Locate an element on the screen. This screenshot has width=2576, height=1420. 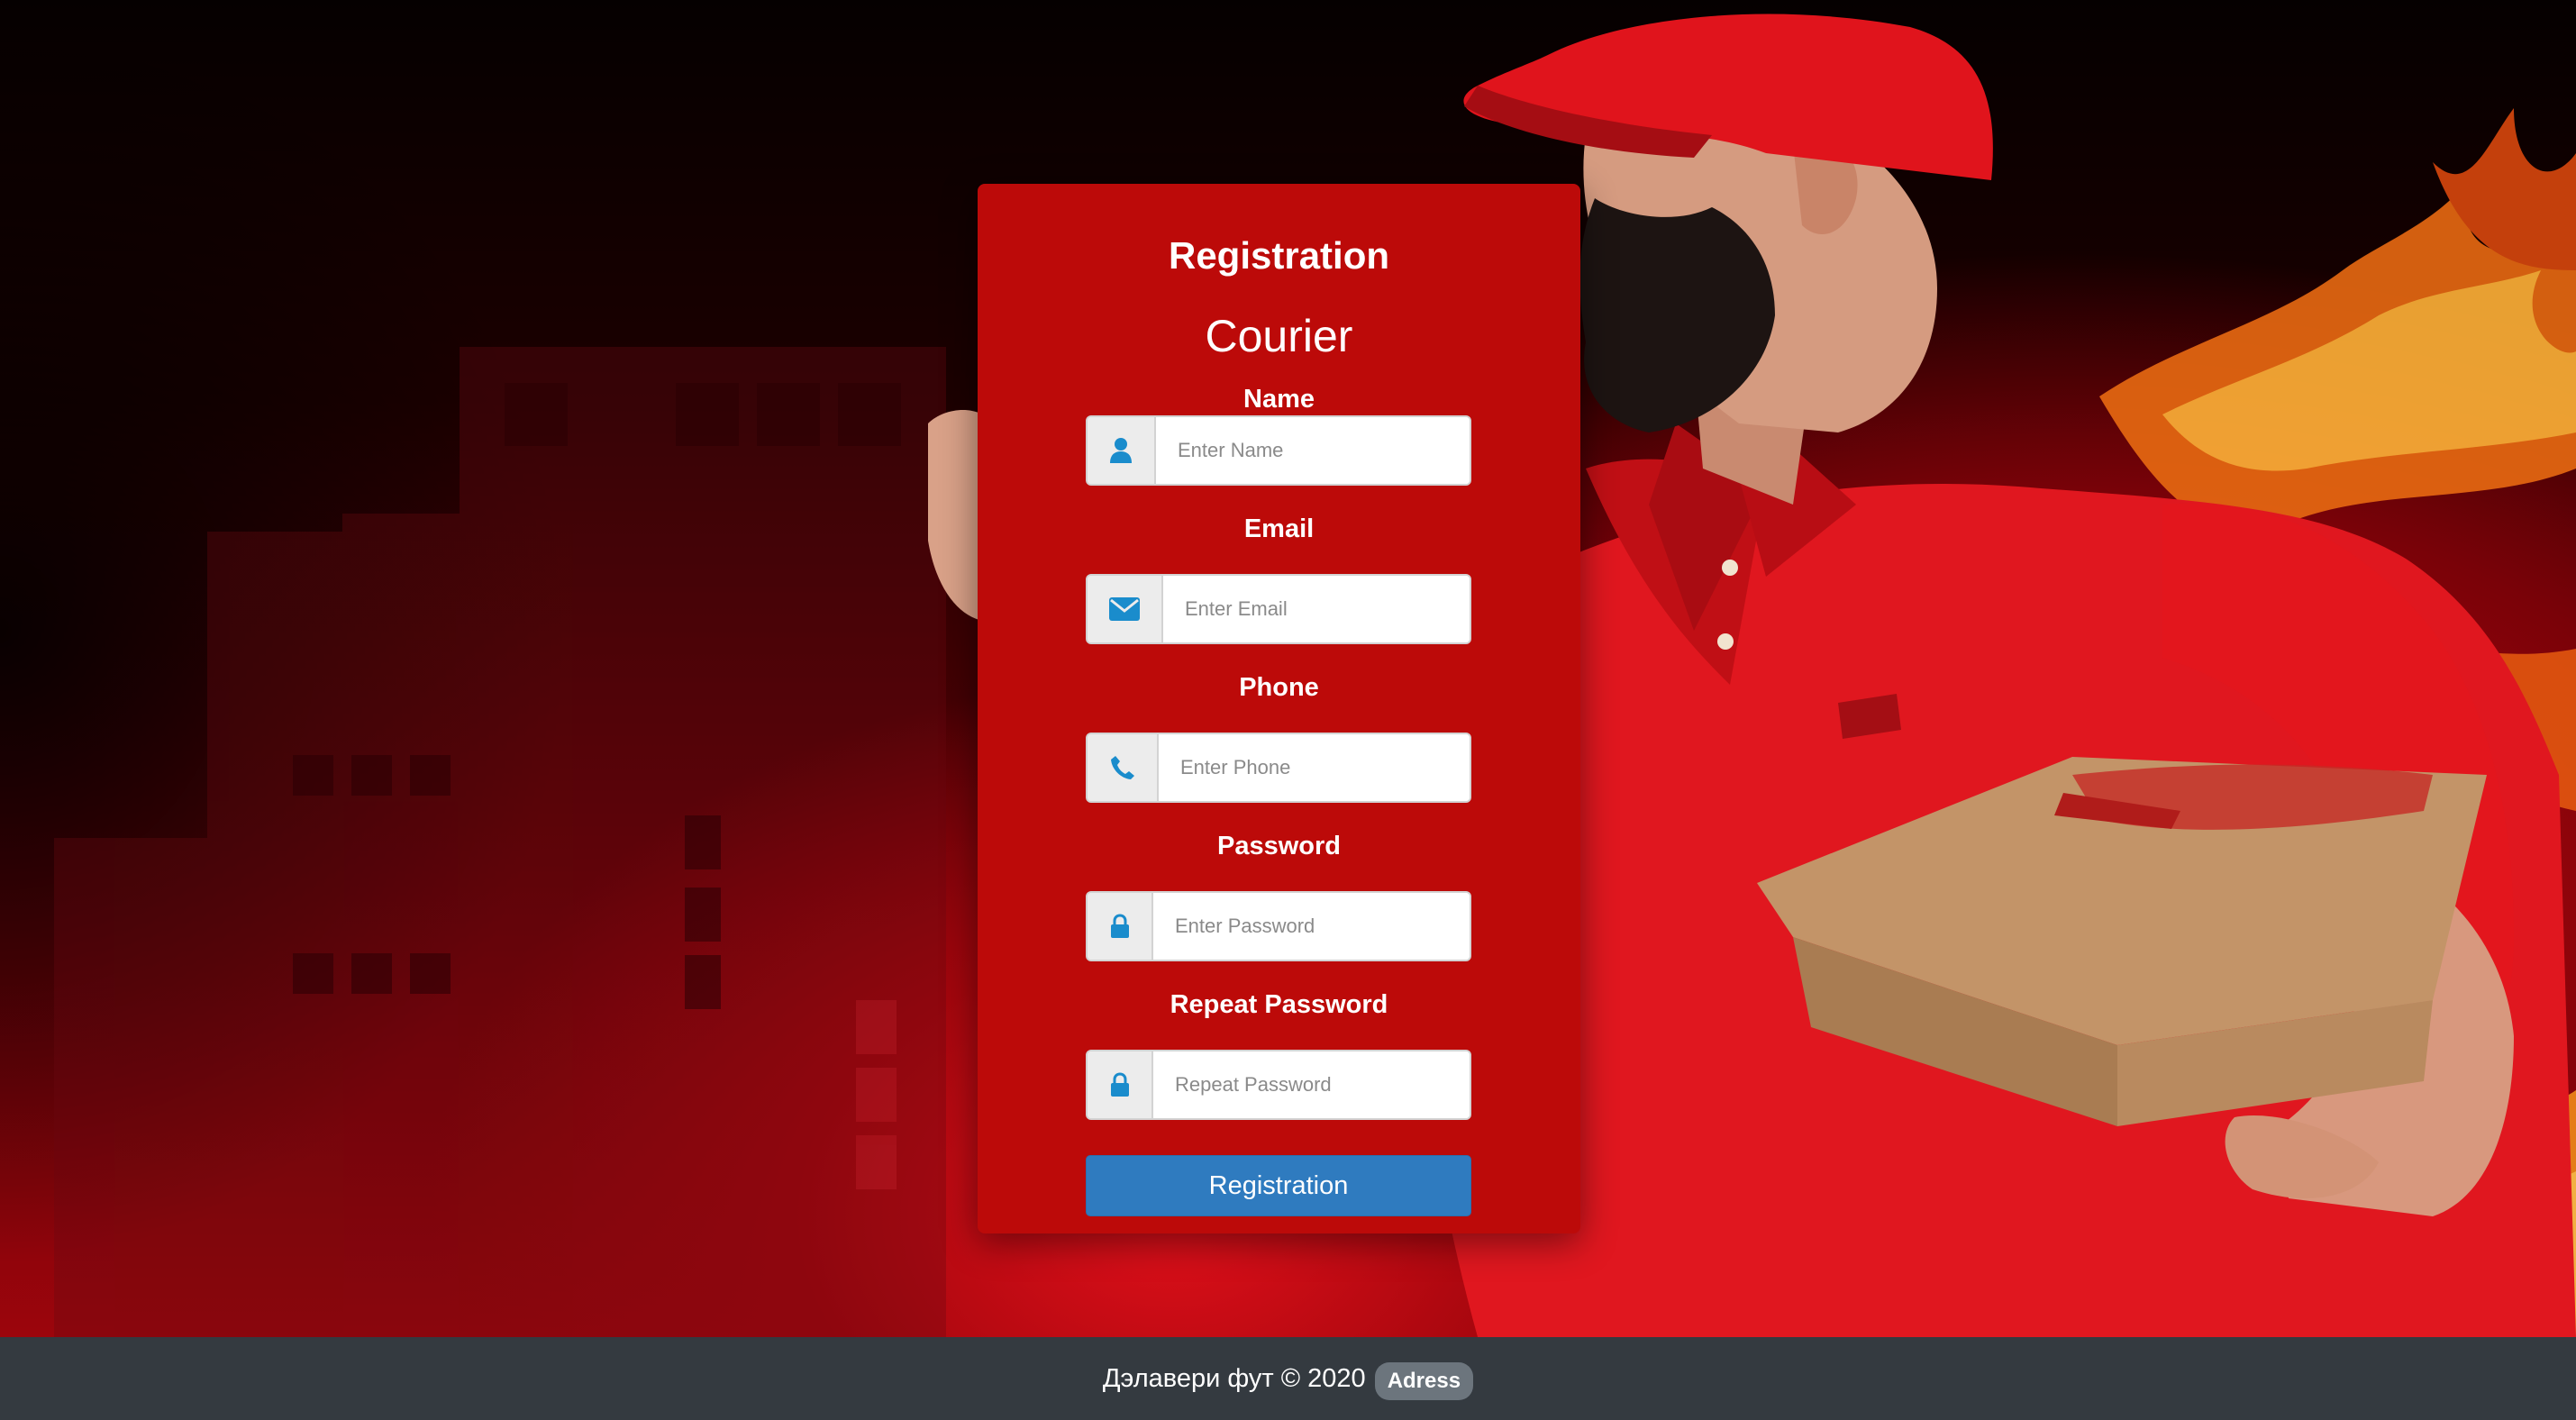
phone-input-group is located at coordinates (1278, 768).